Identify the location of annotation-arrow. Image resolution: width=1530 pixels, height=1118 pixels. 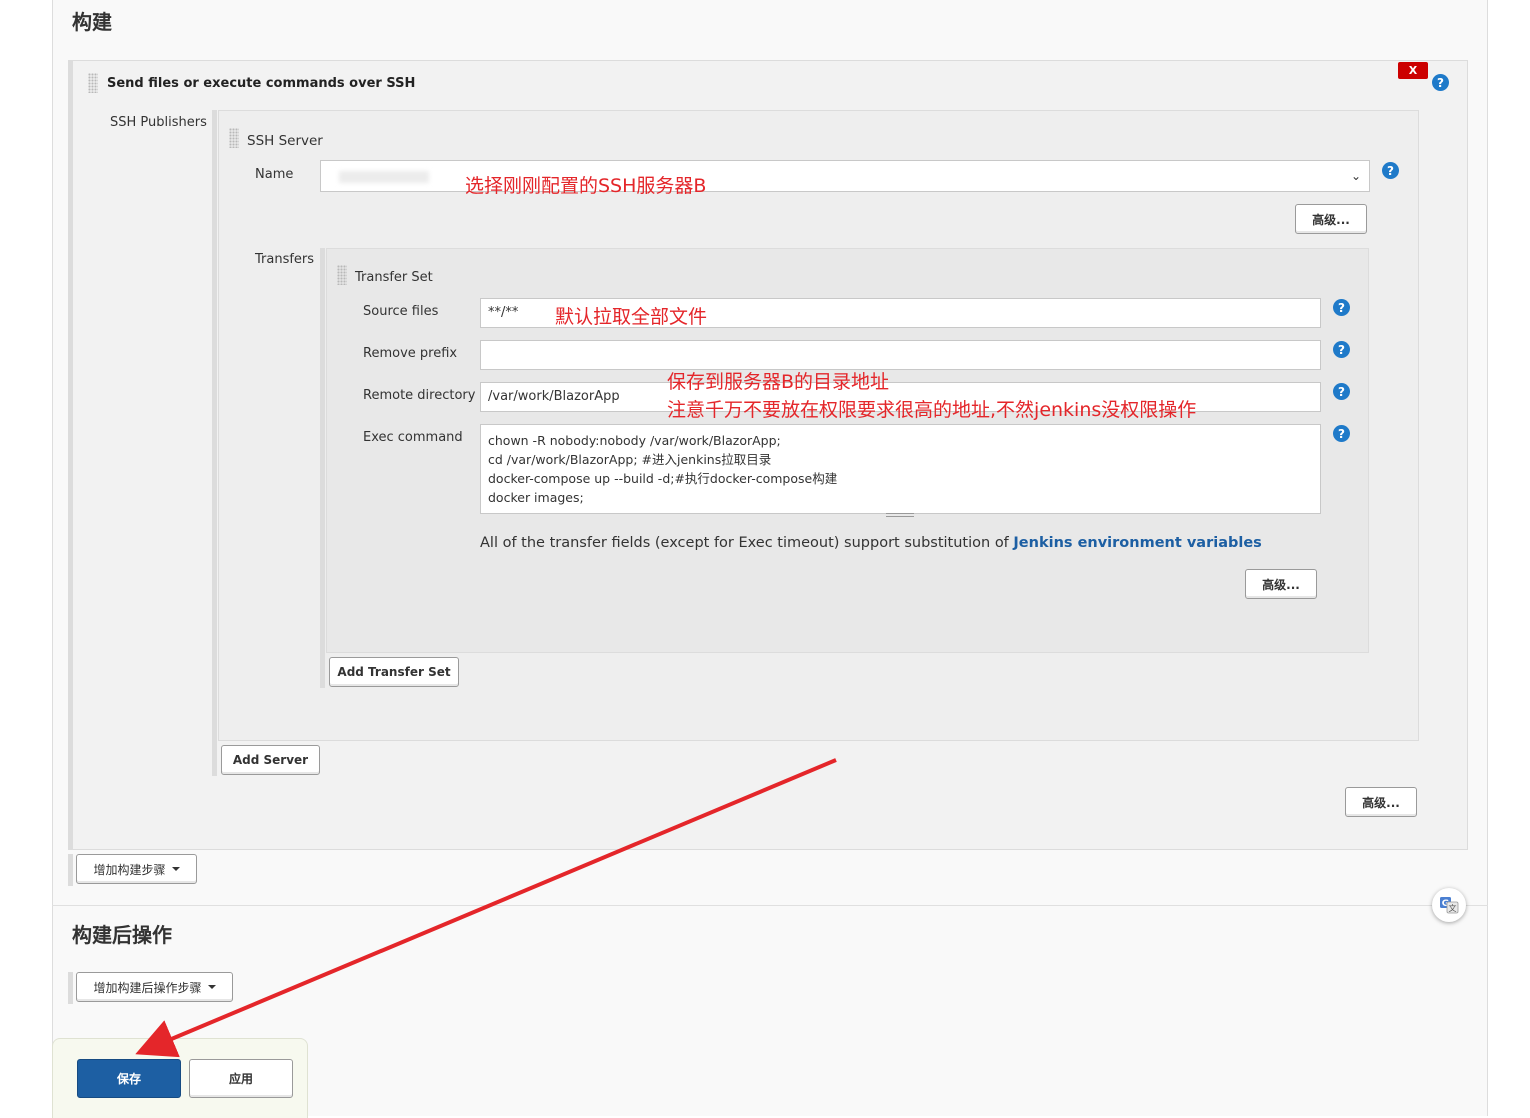
(486, 908).